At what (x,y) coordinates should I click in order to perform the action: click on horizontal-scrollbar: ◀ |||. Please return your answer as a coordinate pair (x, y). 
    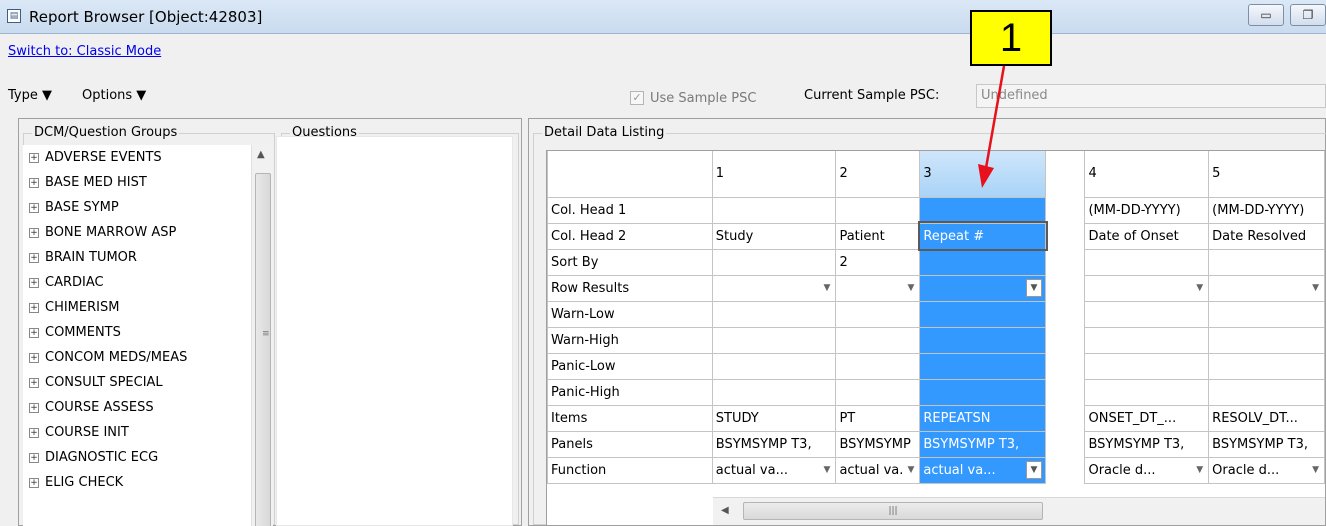
    Looking at the image, I should click on (1019, 511).